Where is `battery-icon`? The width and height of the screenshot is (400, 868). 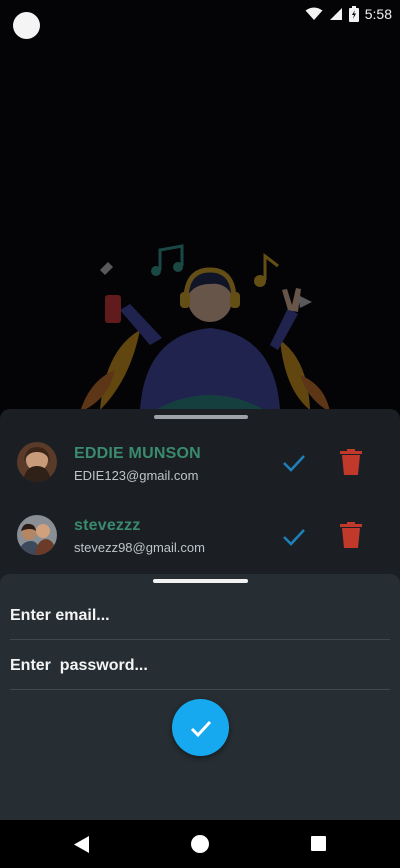 battery-icon is located at coordinates (353, 14).